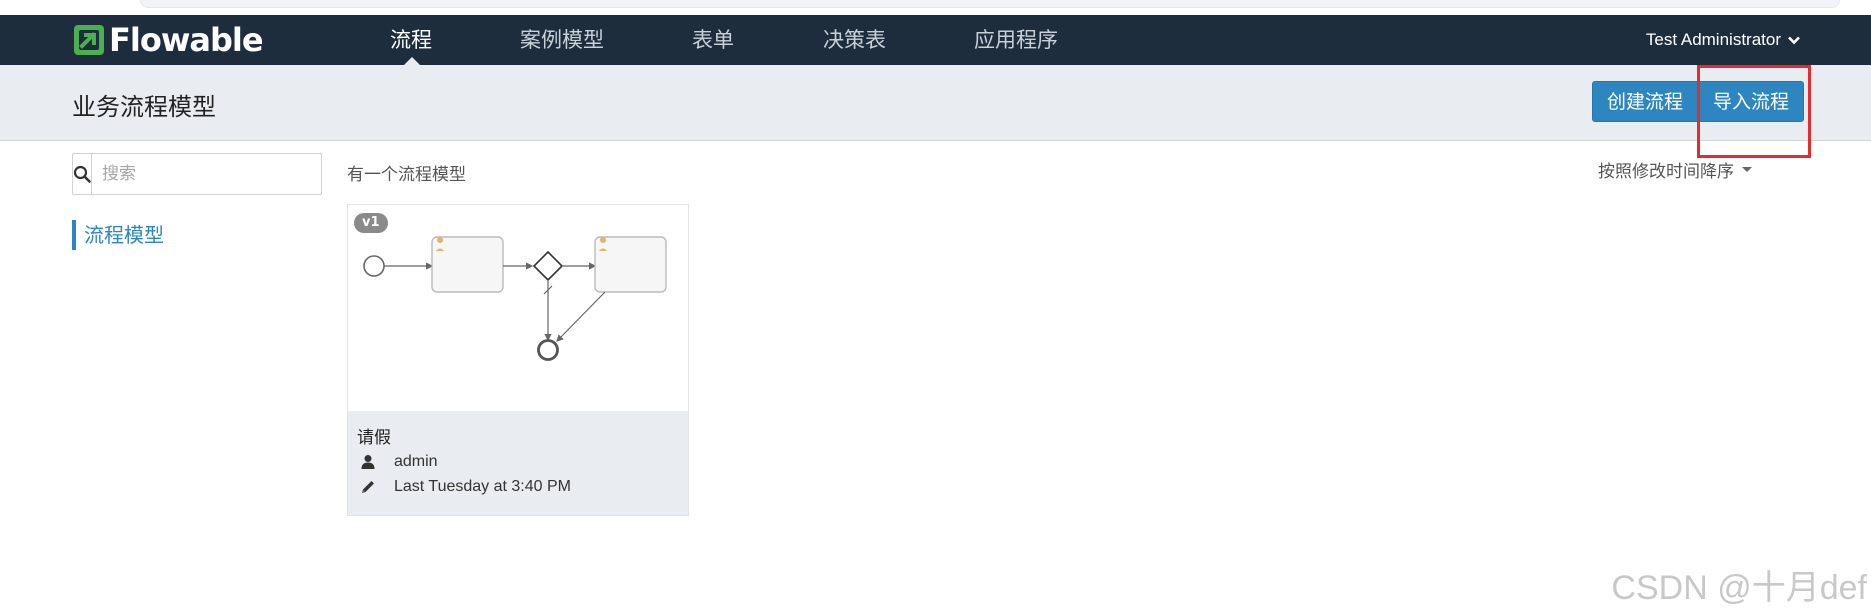 The image size is (1871, 614). Describe the element at coordinates (1747, 169) in the screenshot. I see `caret-down-icon` at that location.